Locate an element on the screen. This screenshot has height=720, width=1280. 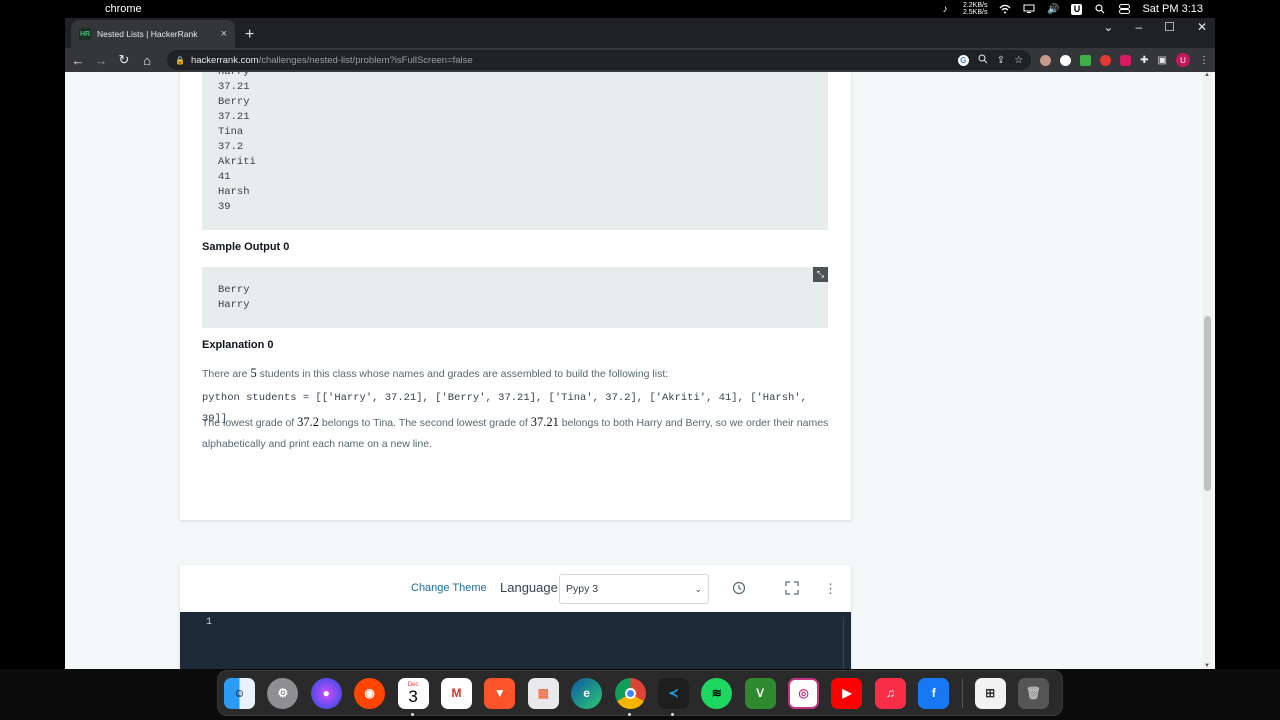
close-tab-icon: × is located at coordinates (224, 34).